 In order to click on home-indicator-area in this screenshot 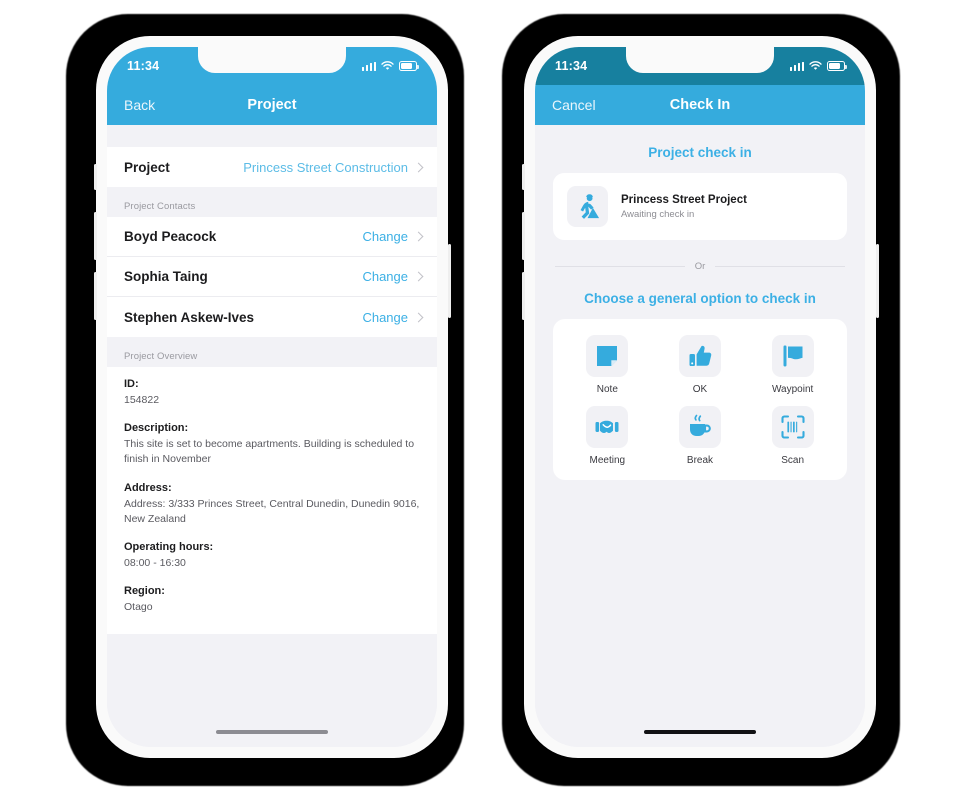, I will do `click(700, 732)`.